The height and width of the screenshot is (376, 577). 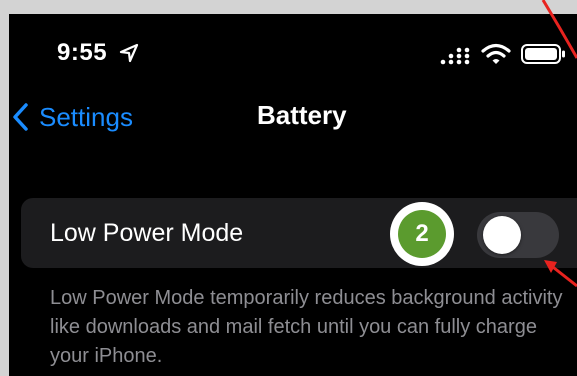 I want to click on low-power-mode-label: Low Power Mode, so click(x=147, y=233).